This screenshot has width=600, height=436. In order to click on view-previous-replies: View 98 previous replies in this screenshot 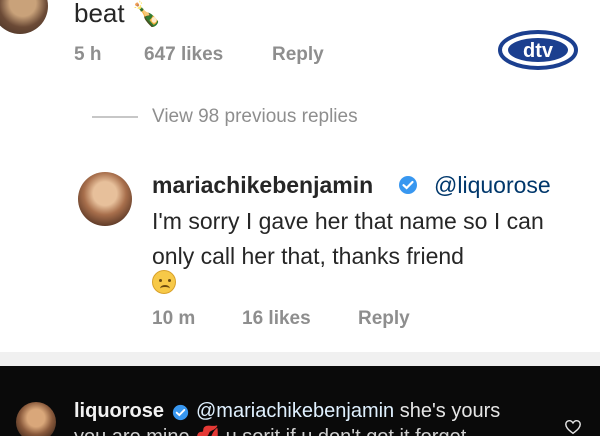, I will do `click(225, 117)`.